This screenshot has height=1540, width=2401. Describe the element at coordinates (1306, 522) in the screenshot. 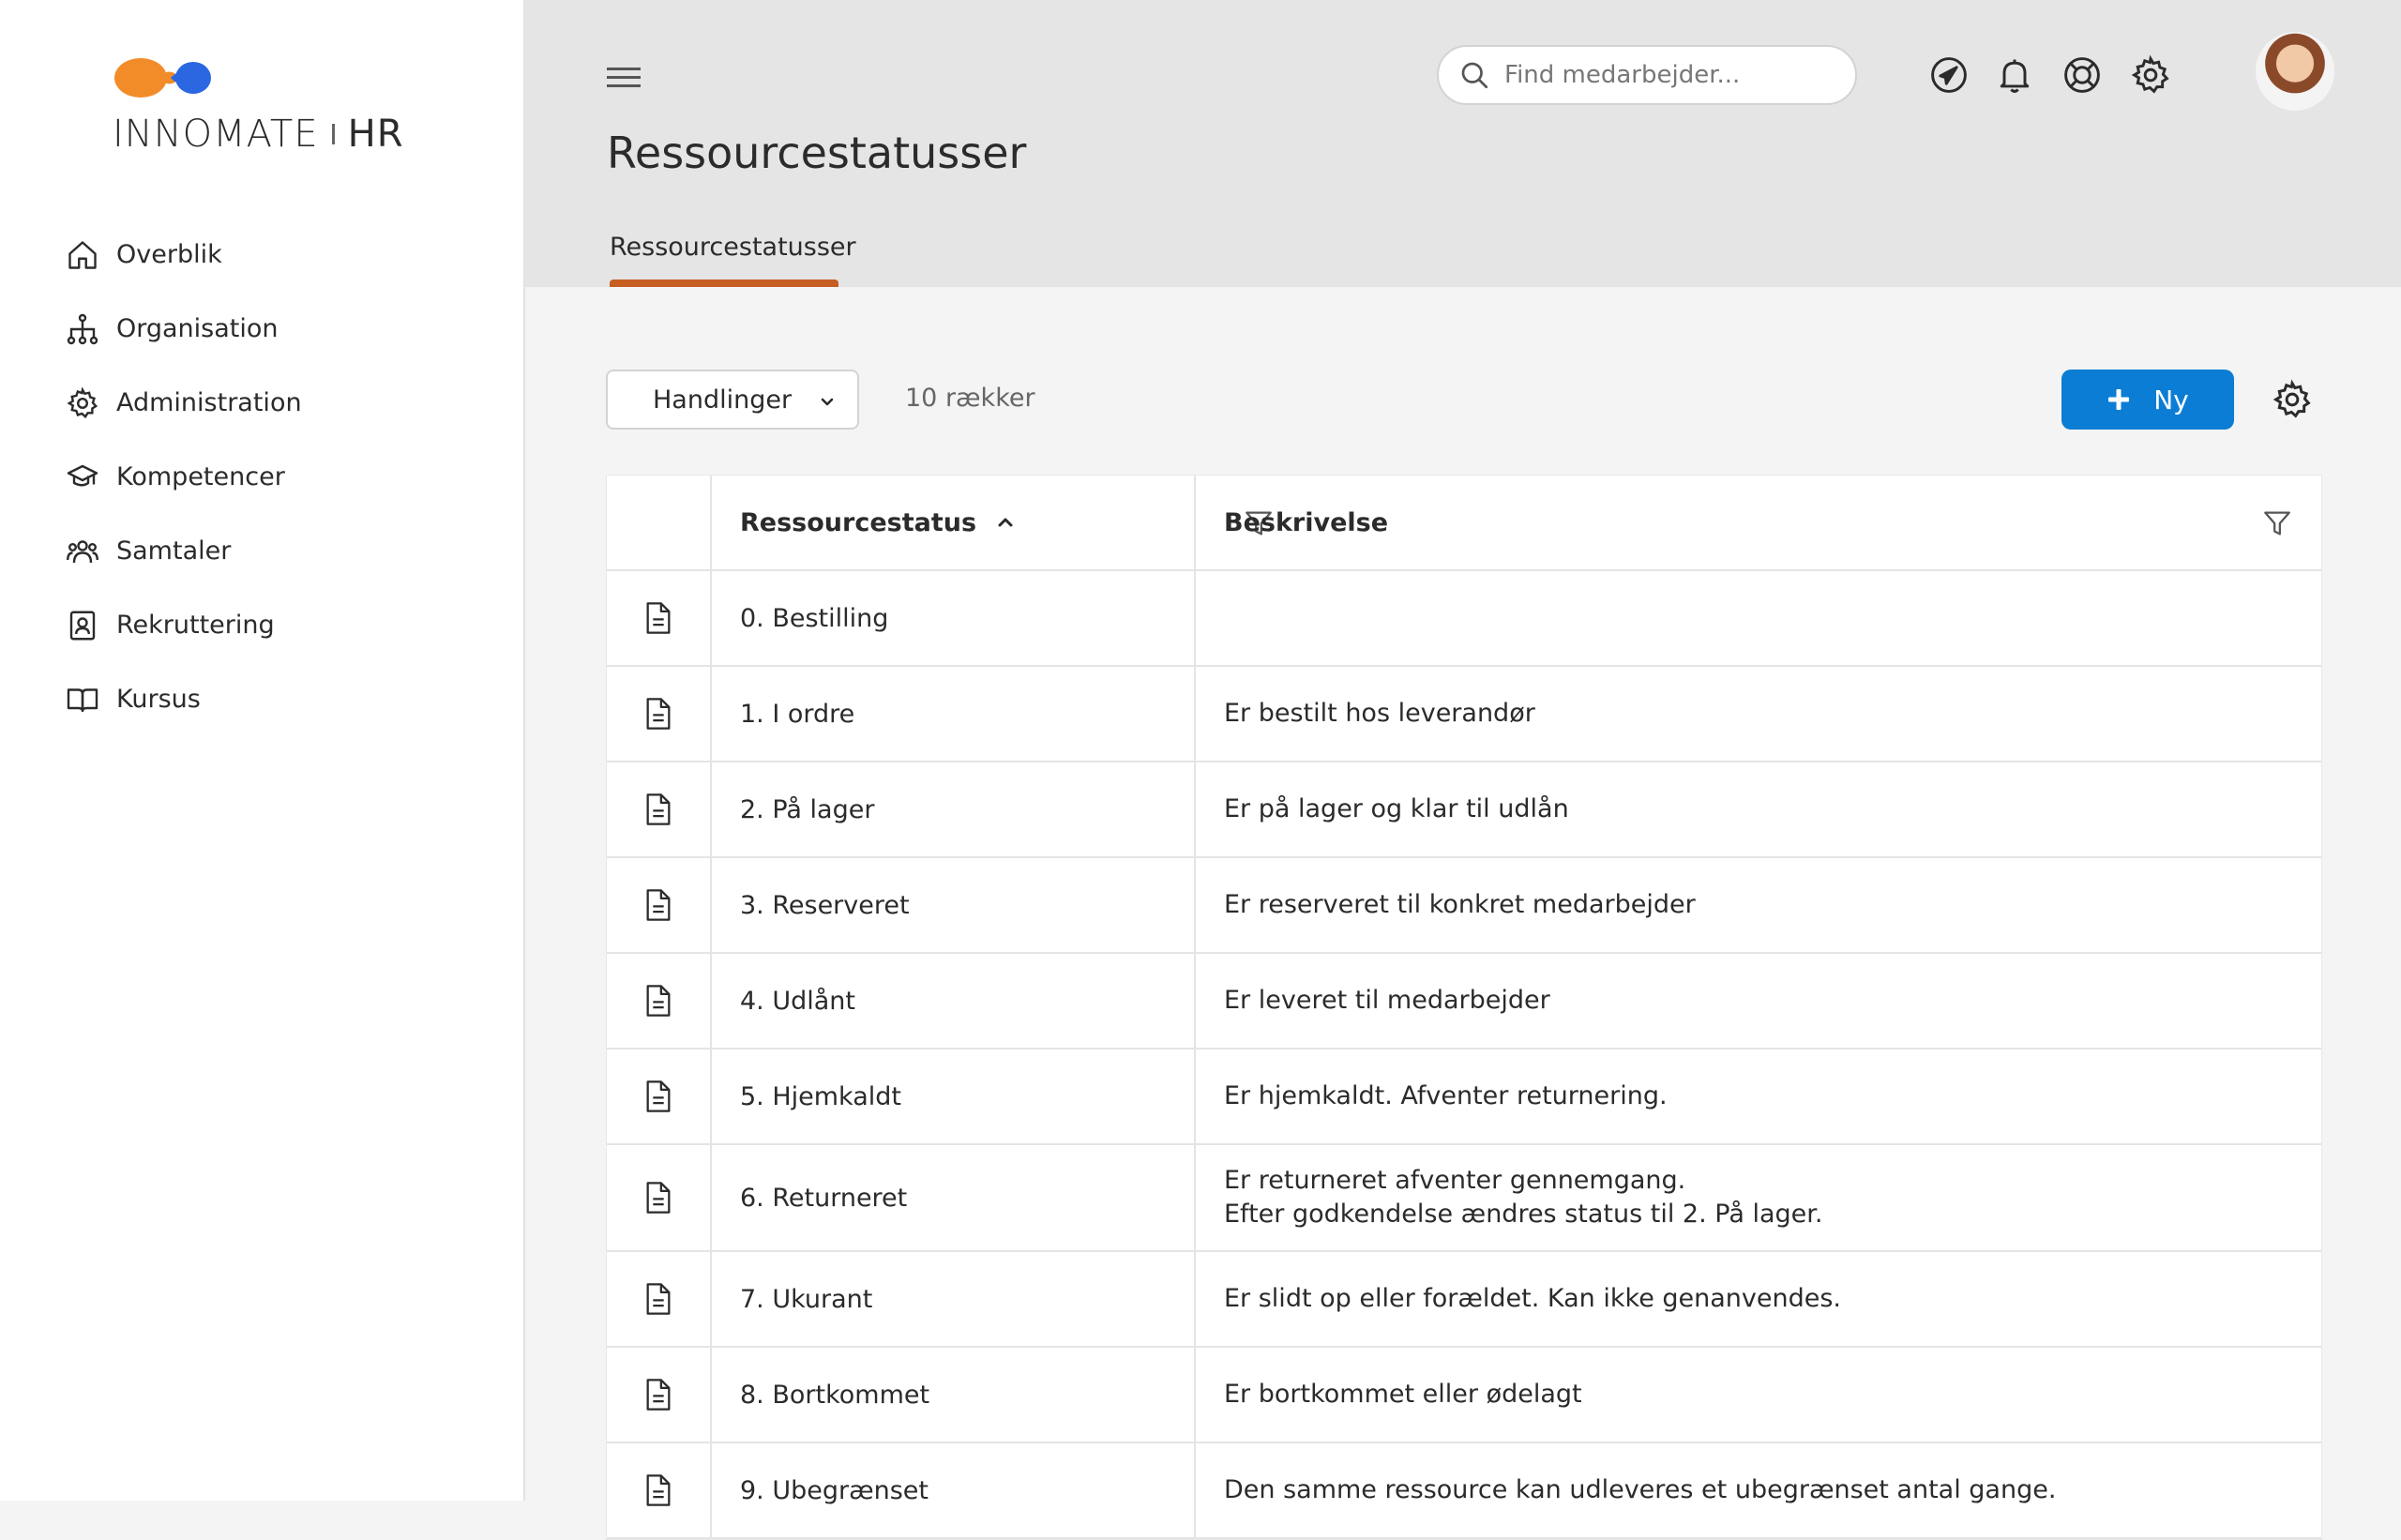

I see `column-header-label: Beskrivelse` at that location.